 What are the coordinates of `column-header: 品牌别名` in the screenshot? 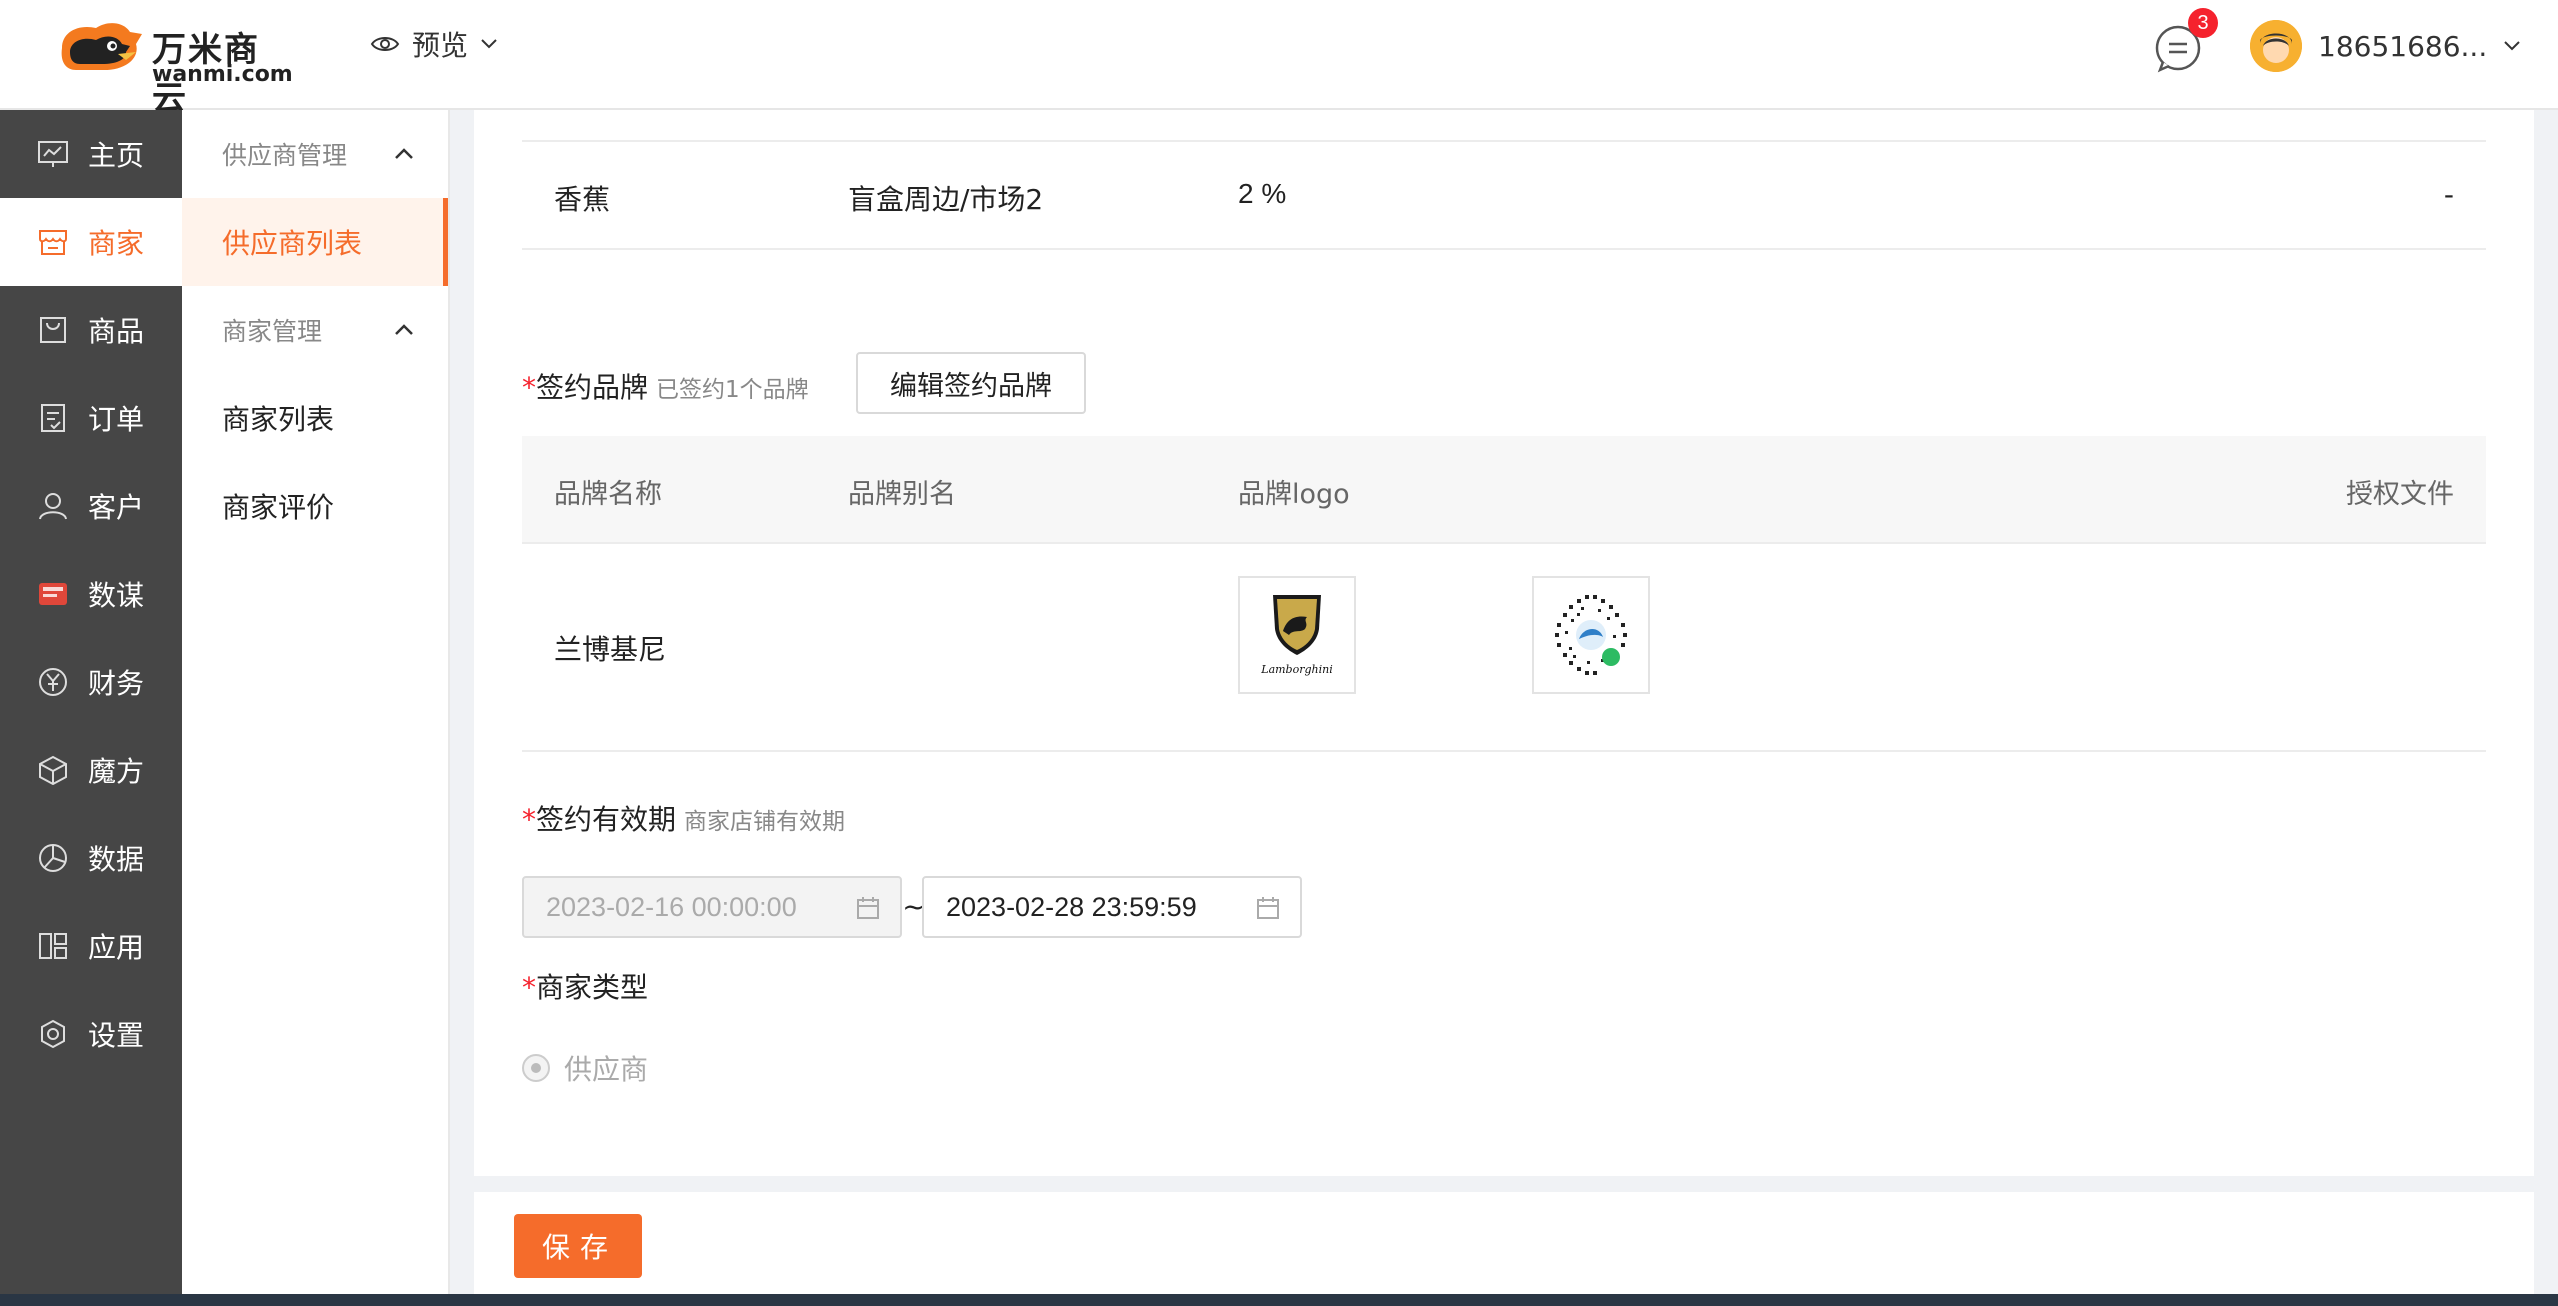 It's located at (902, 494).